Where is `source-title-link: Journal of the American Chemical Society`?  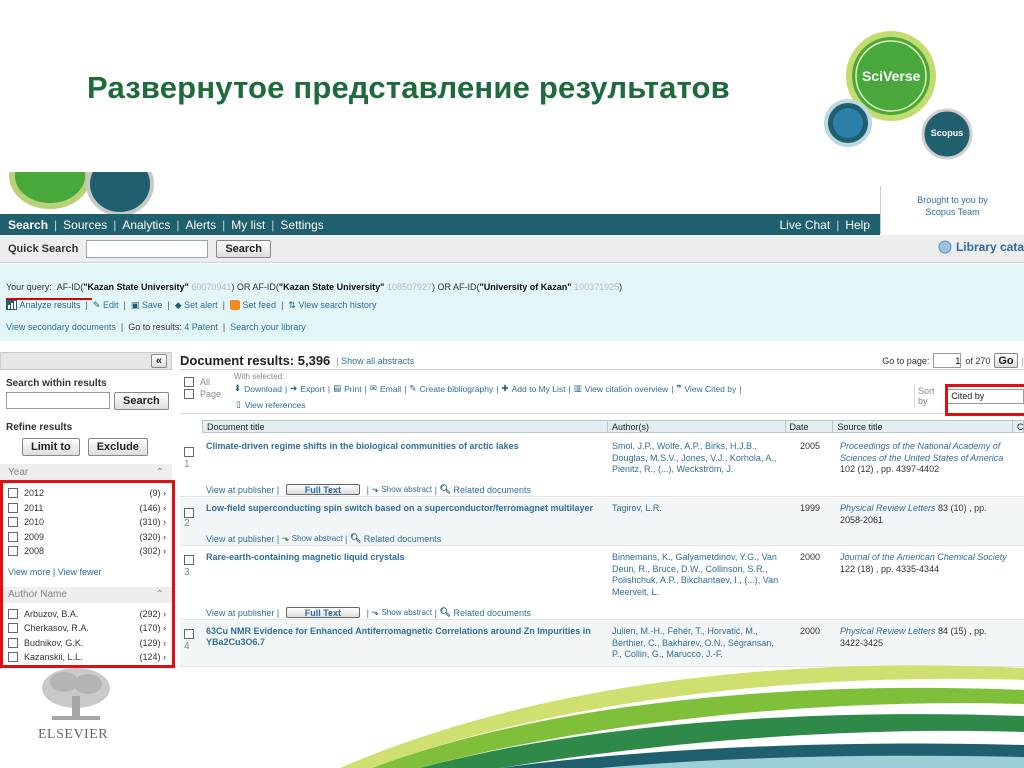
source-title-link: Journal of the American Chemical Society is located at coordinates (923, 557).